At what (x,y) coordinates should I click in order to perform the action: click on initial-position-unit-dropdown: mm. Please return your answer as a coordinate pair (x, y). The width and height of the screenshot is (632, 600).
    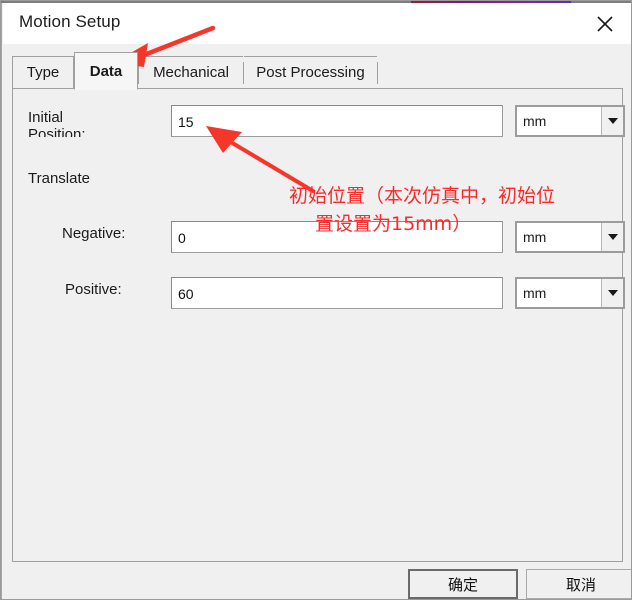
    Looking at the image, I should click on (570, 121).